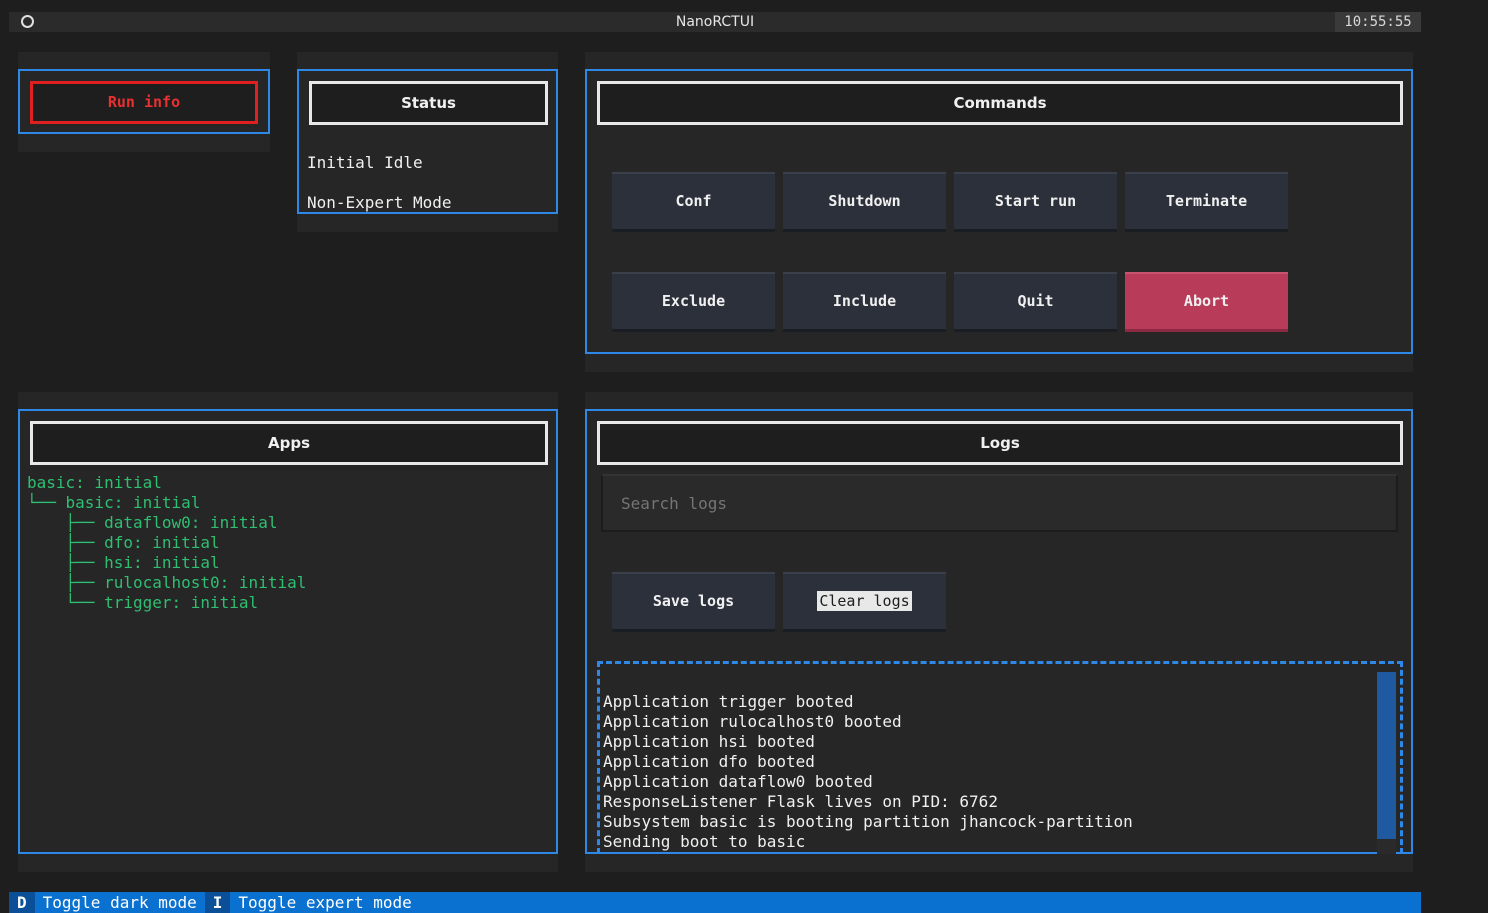 The image size is (1488, 913). What do you see at coordinates (1386, 755) in the screenshot?
I see `log-scrollbar-thumb` at bounding box center [1386, 755].